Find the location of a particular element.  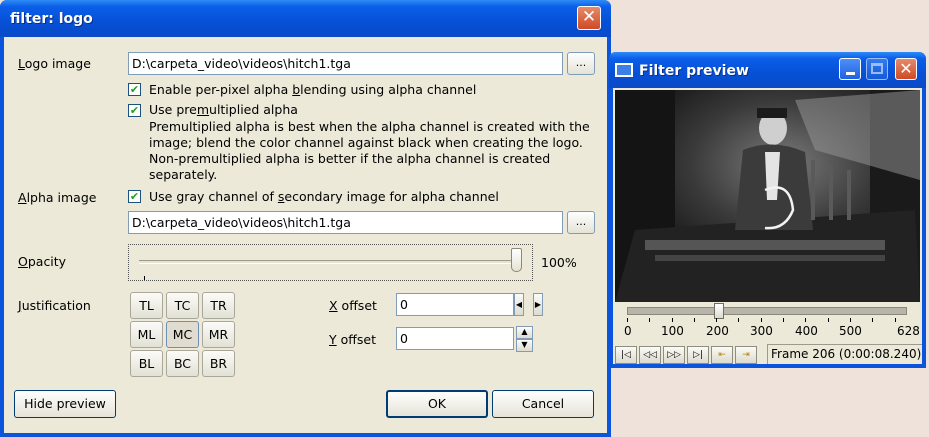

opacity-slider-thumb is located at coordinates (516, 260).